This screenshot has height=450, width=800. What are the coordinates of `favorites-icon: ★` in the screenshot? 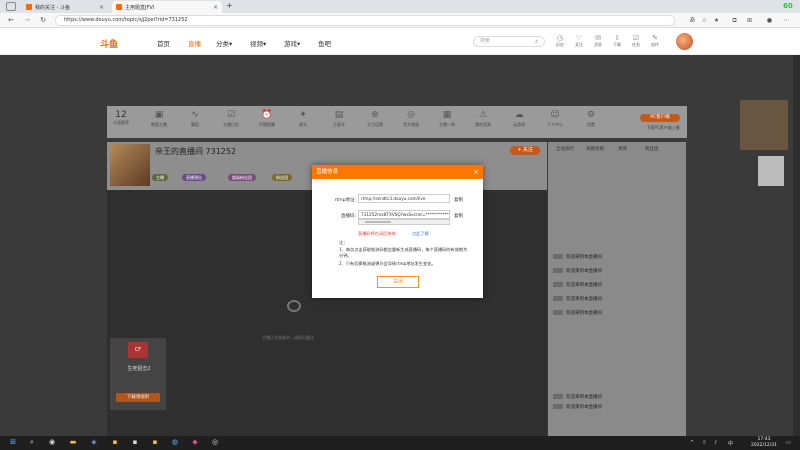 It's located at (716, 20).